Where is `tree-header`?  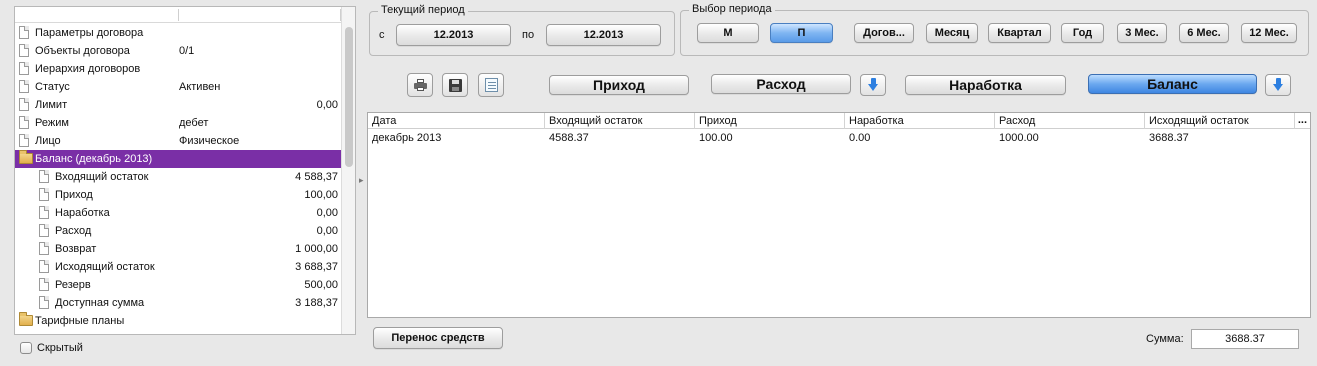
tree-header is located at coordinates (178, 15).